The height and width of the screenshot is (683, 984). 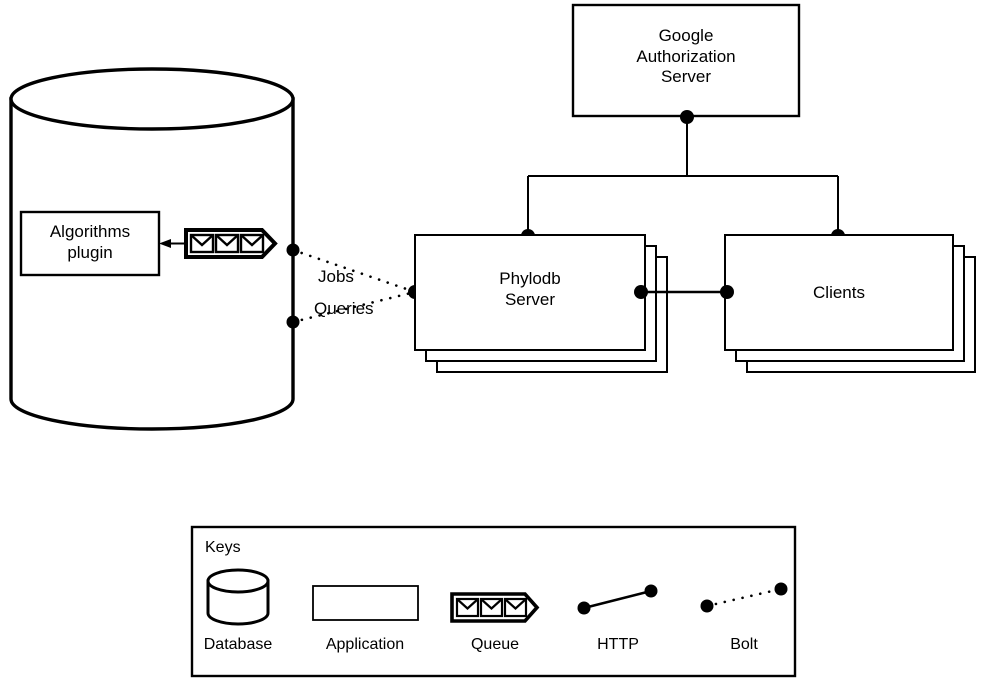 I want to click on edge-label-queries: Queries, so click(x=344, y=308).